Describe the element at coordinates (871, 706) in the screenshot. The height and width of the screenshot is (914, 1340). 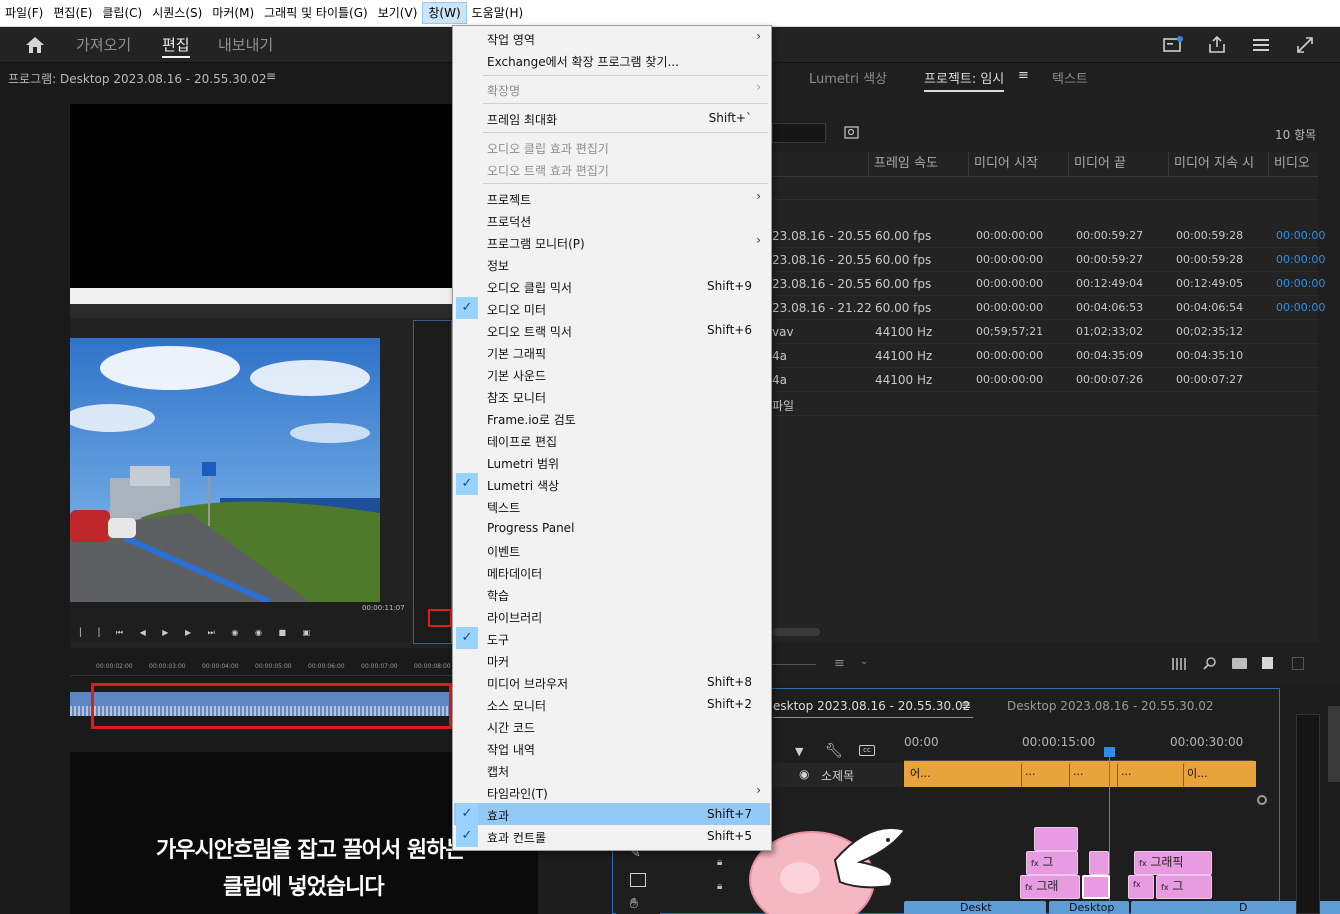
I see `timeline-tab-active: esktop 2023.08.16 - 20.55.30.02` at that location.